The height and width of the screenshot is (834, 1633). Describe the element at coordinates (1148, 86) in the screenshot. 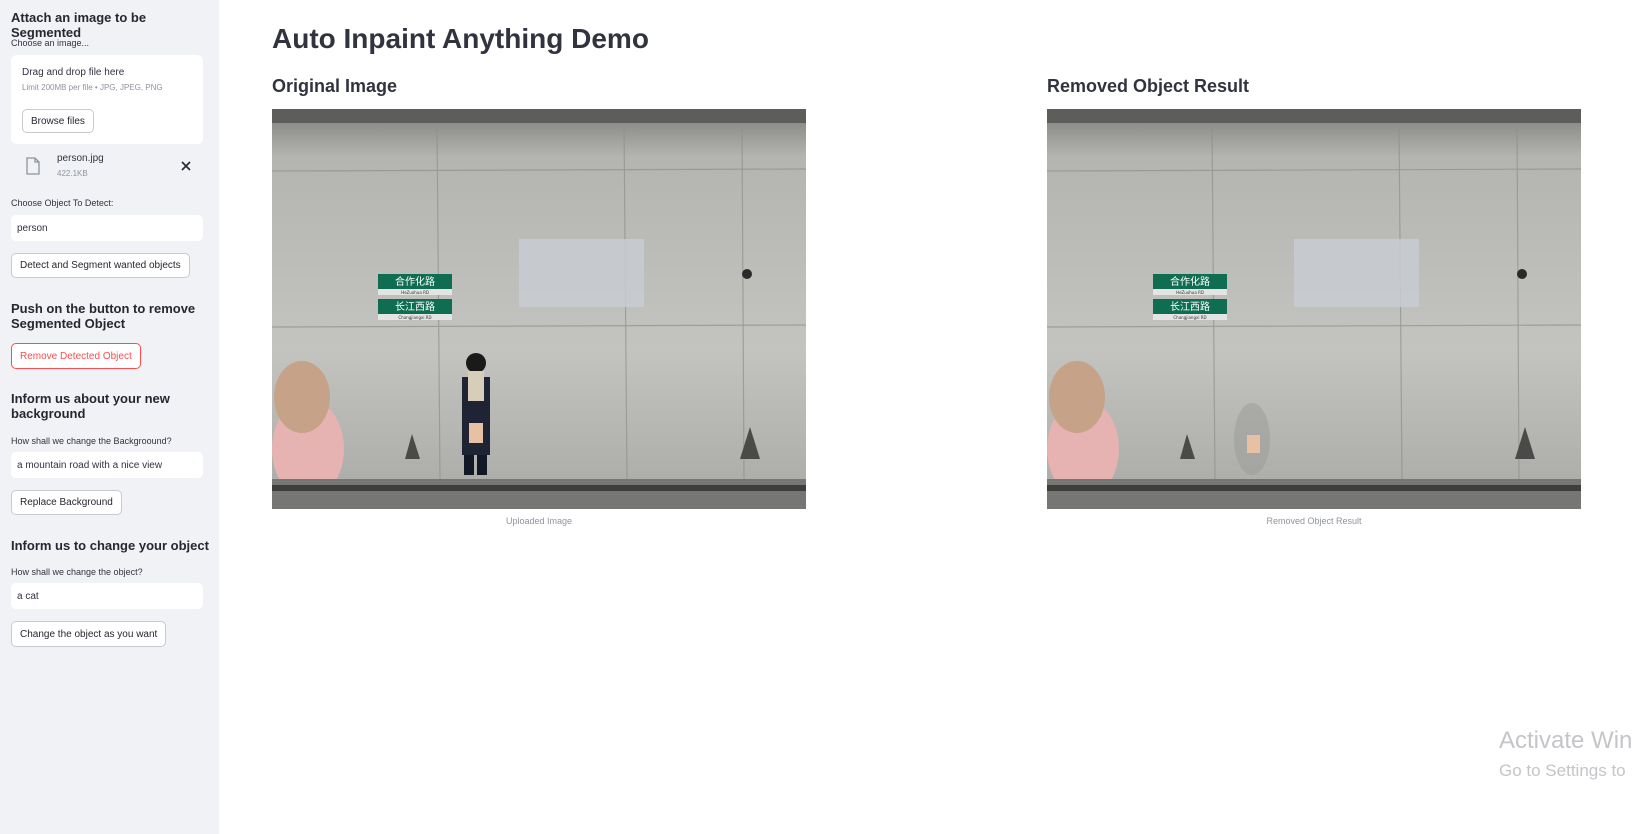

I see `result-image-title: Removed Object Result` at that location.